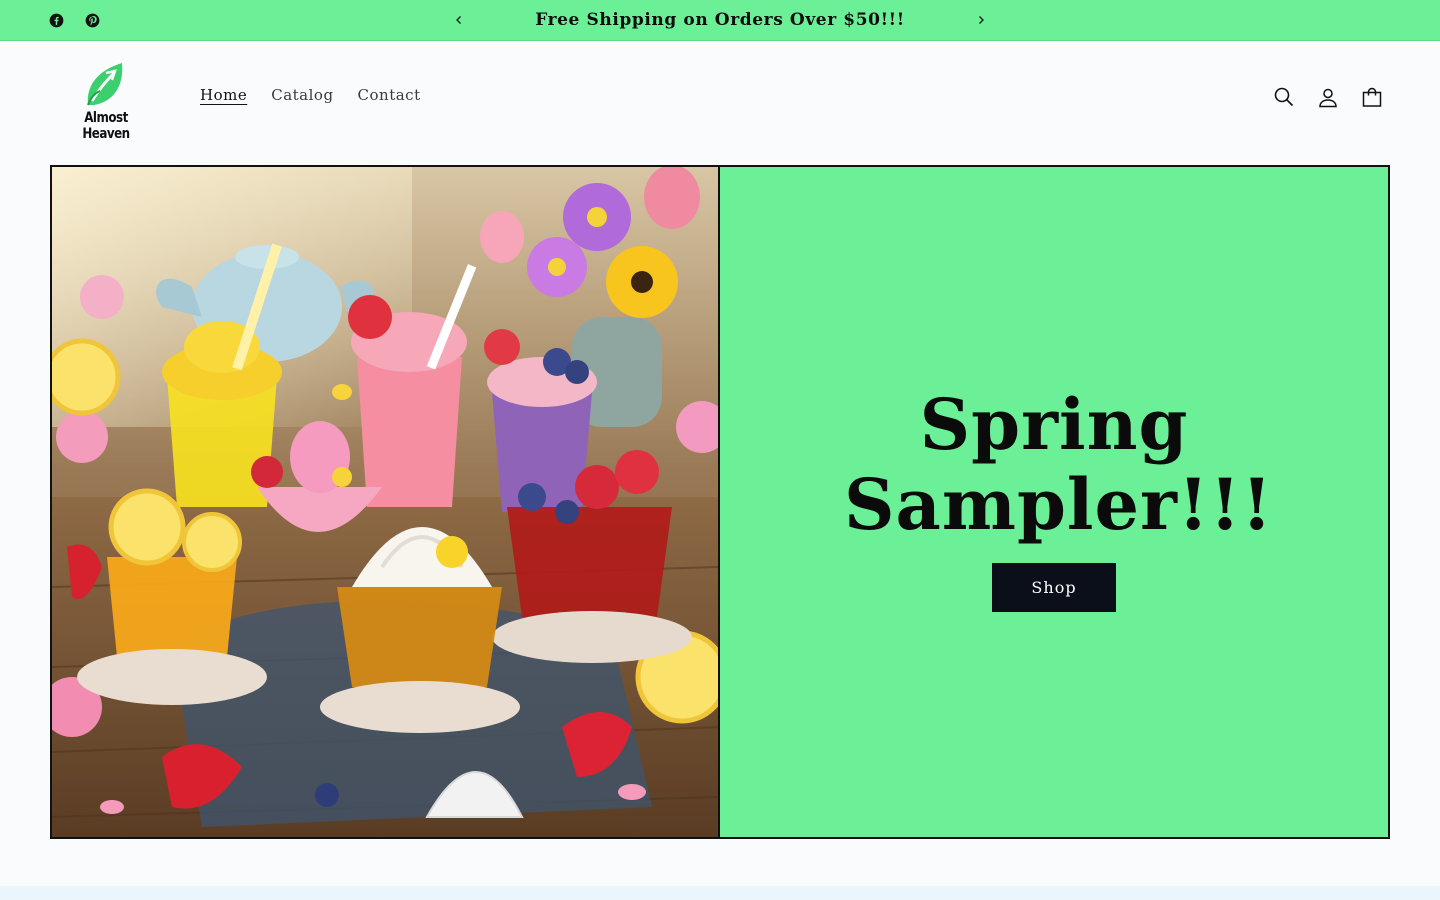 The image size is (1440, 900). I want to click on next-section-strip, so click(720, 893).